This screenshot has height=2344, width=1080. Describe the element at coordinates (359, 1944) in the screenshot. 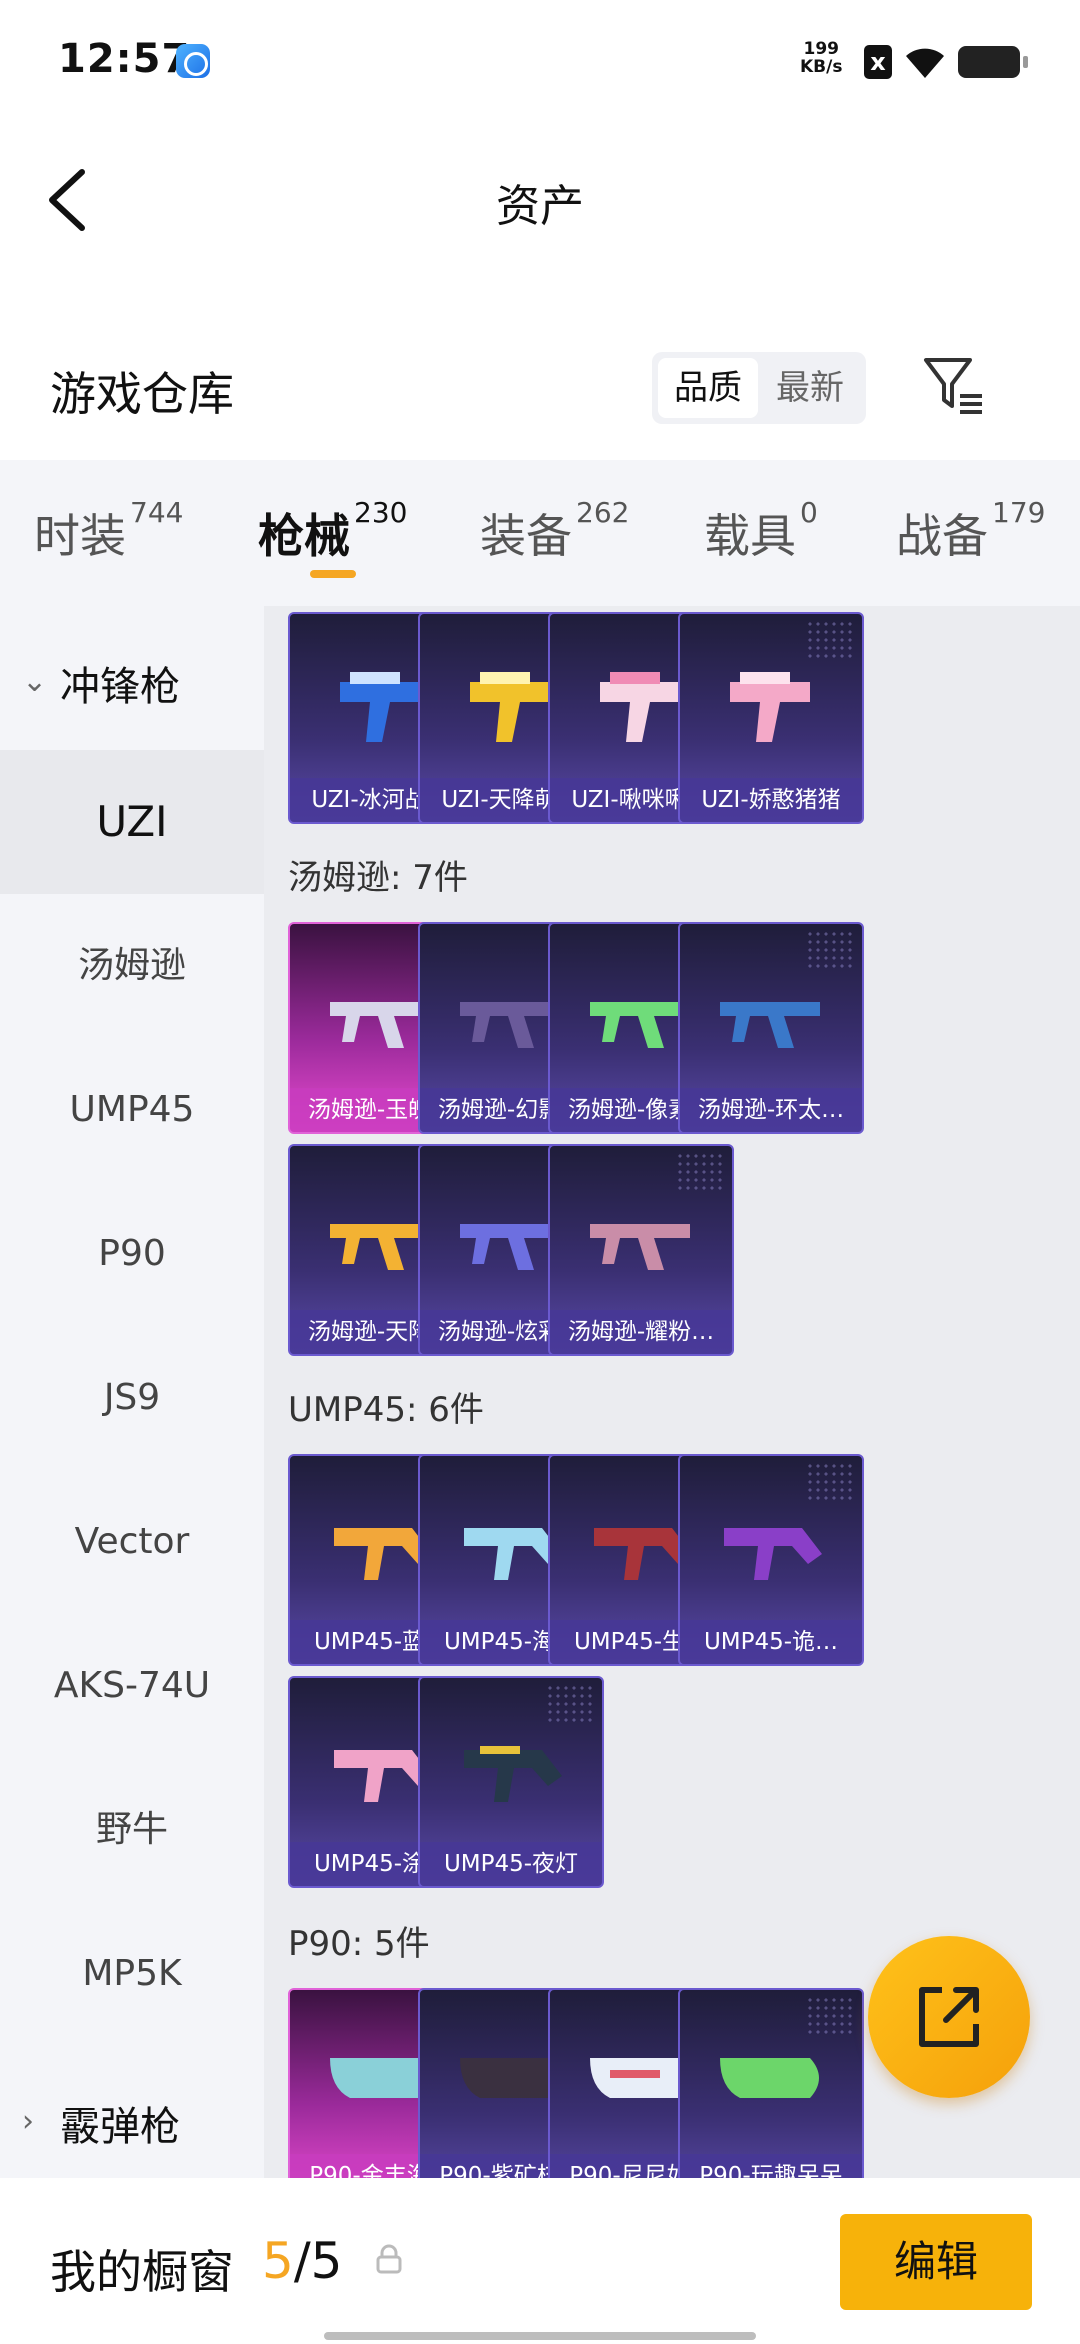

I see `section-header-p90: P90: 5件` at that location.